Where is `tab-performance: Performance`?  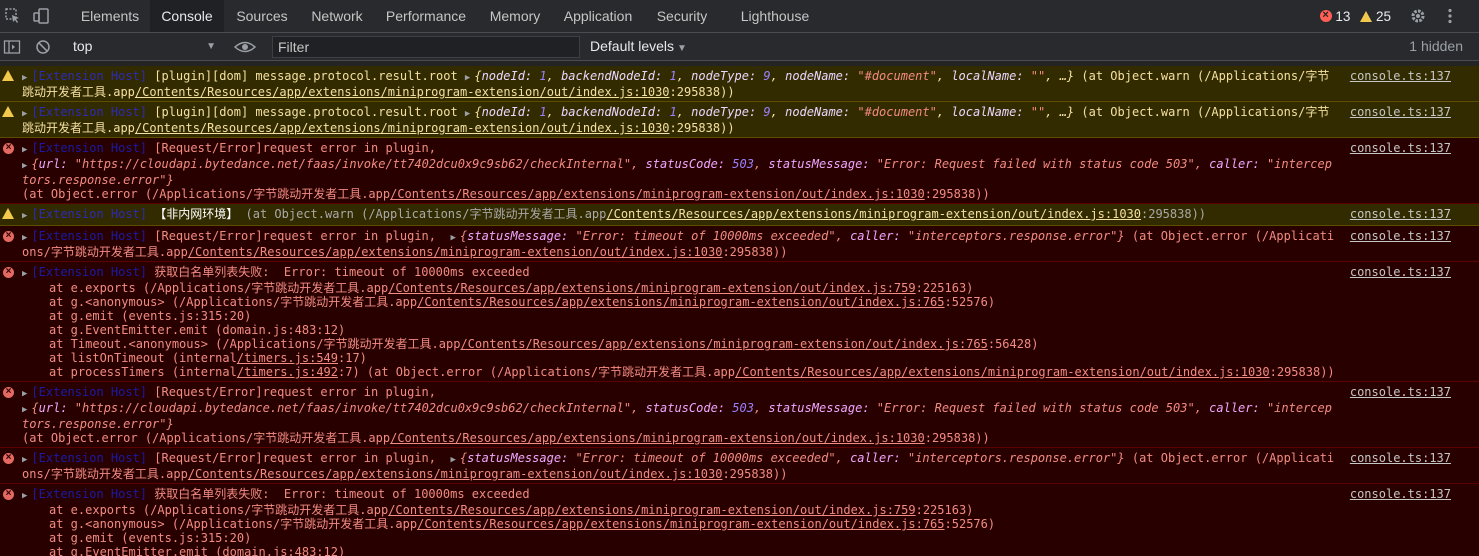 tab-performance: Performance is located at coordinates (426, 16).